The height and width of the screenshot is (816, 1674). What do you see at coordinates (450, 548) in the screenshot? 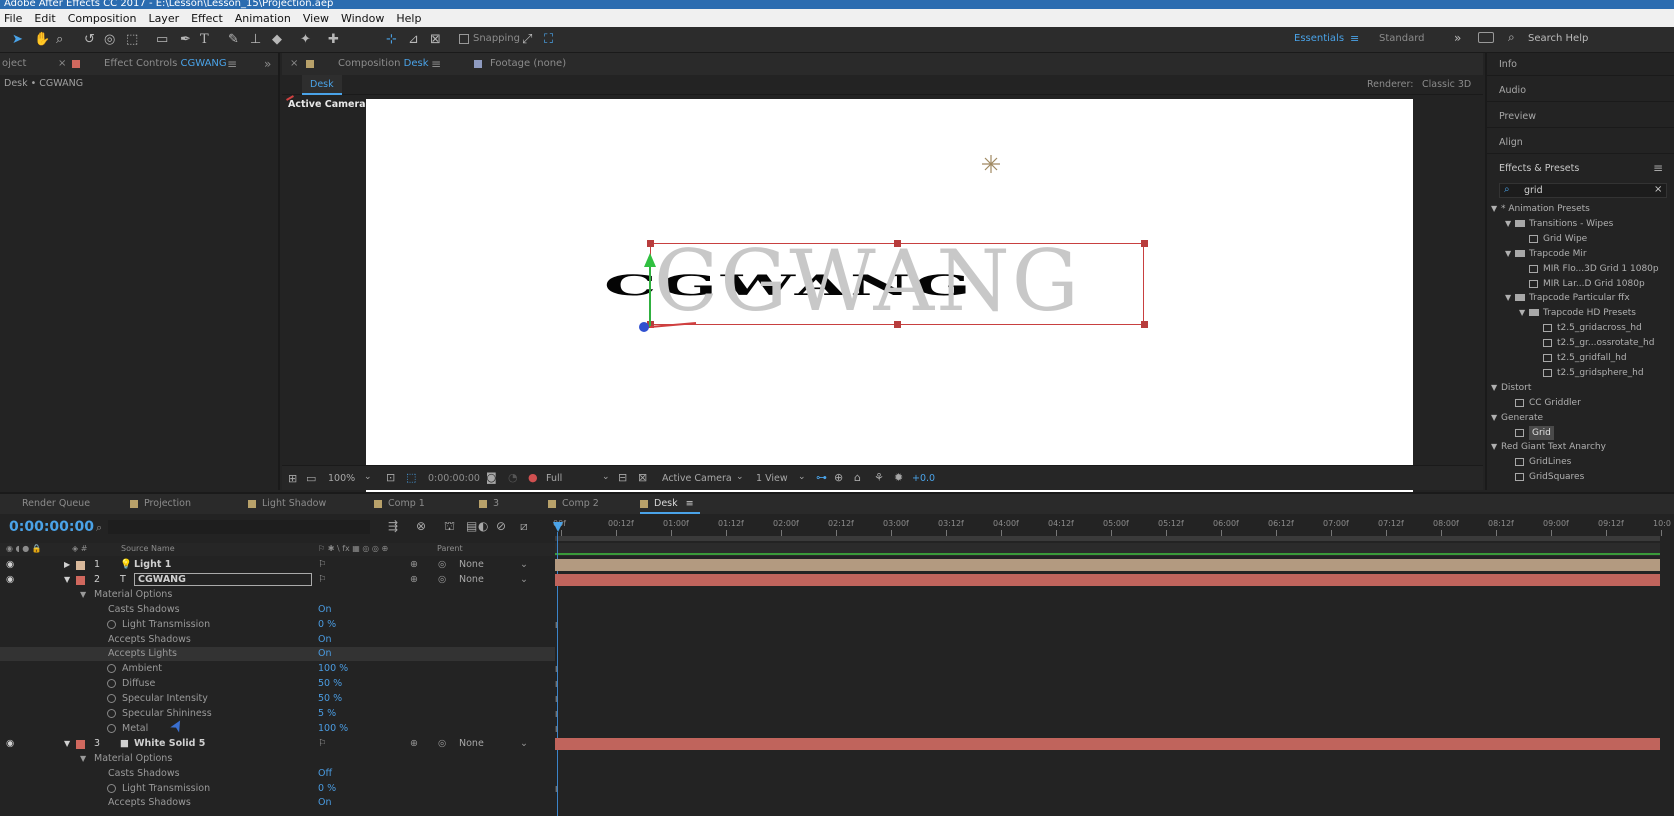
I see `parent-header: Parent` at bounding box center [450, 548].